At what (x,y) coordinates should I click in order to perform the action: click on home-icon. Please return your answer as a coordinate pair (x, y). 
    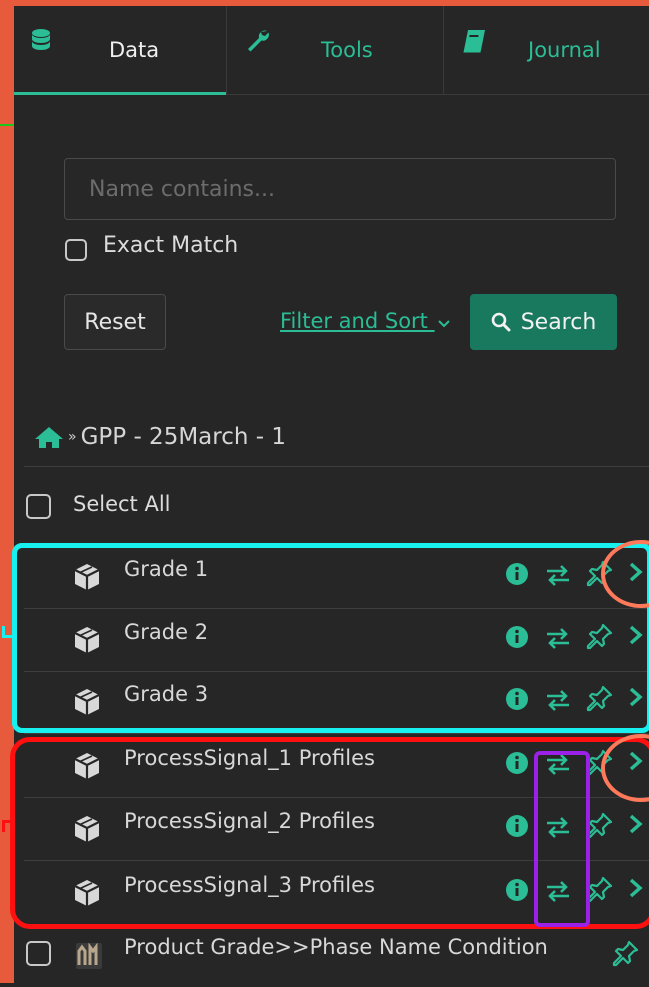
    Looking at the image, I should click on (49, 437).